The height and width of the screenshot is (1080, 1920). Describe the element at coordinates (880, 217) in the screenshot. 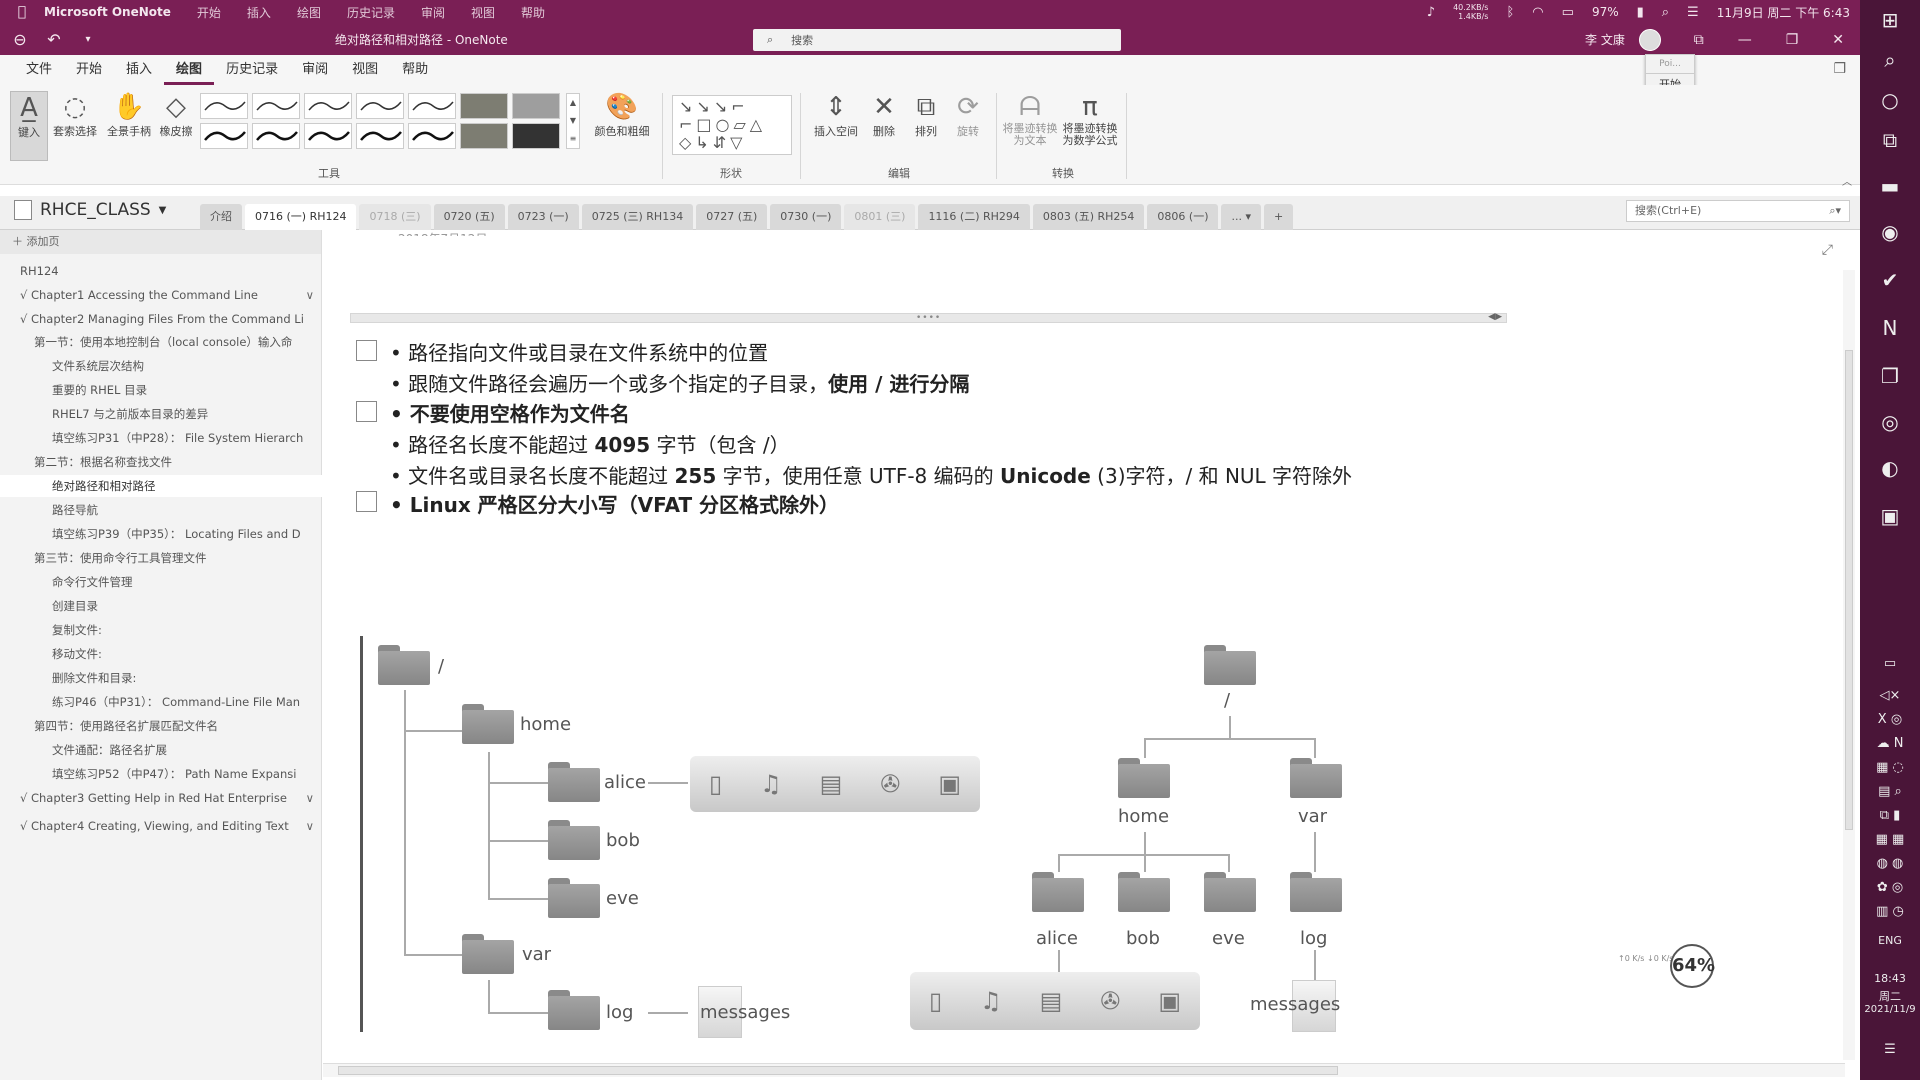

I see `section-tab: 0801 (三)` at that location.